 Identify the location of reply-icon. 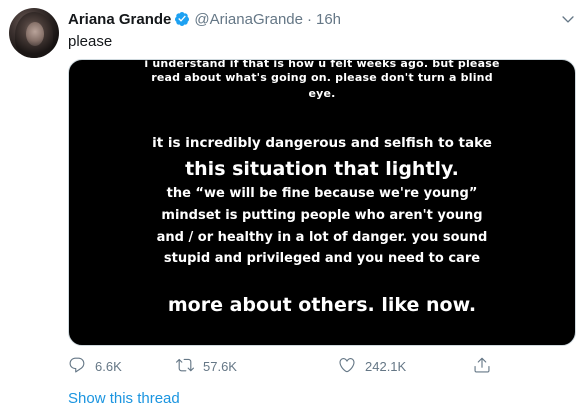
(77, 366).